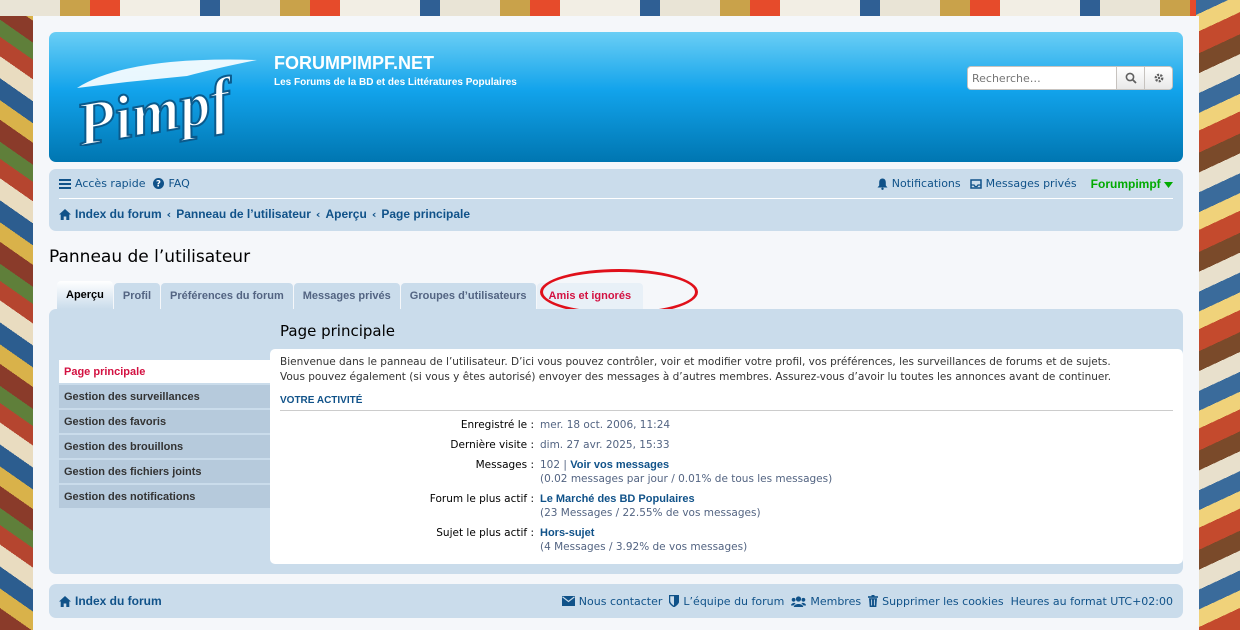 The image size is (1240, 630). I want to click on stat-label: Enregistré le :, so click(497, 425).